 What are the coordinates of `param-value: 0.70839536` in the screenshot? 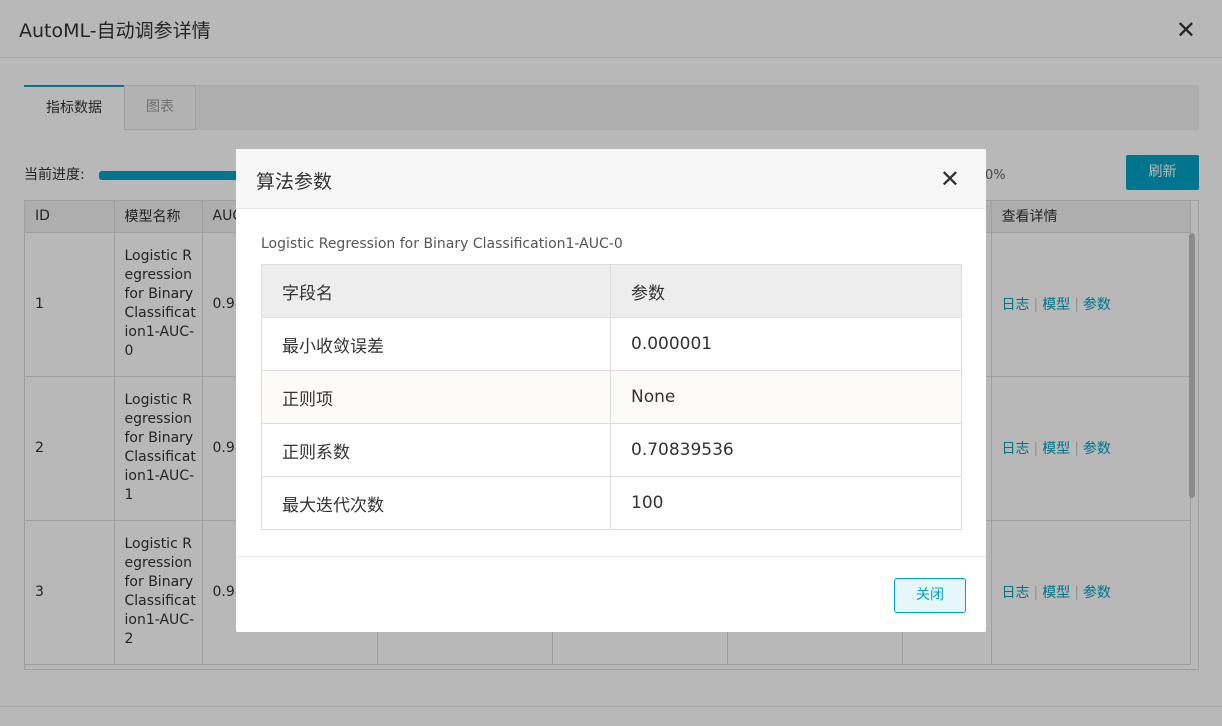 It's located at (786, 450).